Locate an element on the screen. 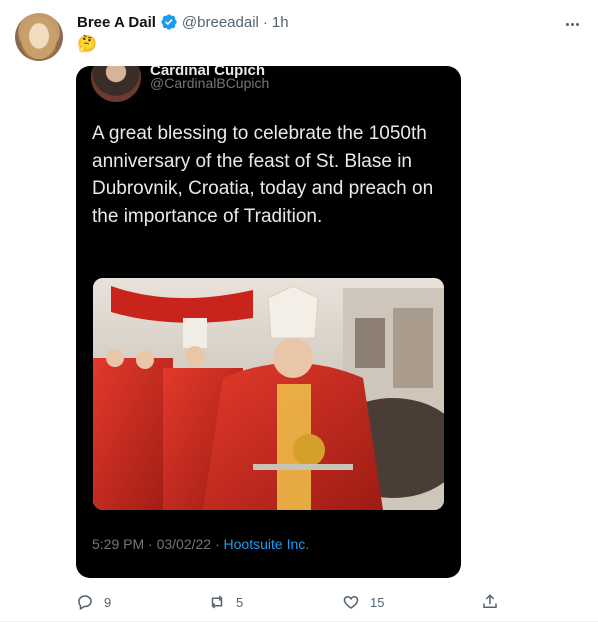 Image resolution: width=598 pixels, height=622 pixels. retweet-count: 5 is located at coordinates (240, 602).